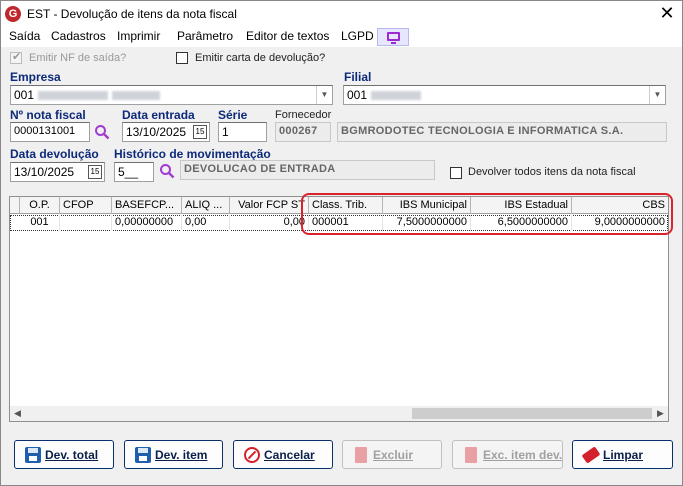 The height and width of the screenshot is (486, 683). Describe the element at coordinates (242, 132) in the screenshot. I see `serie-input: 1` at that location.